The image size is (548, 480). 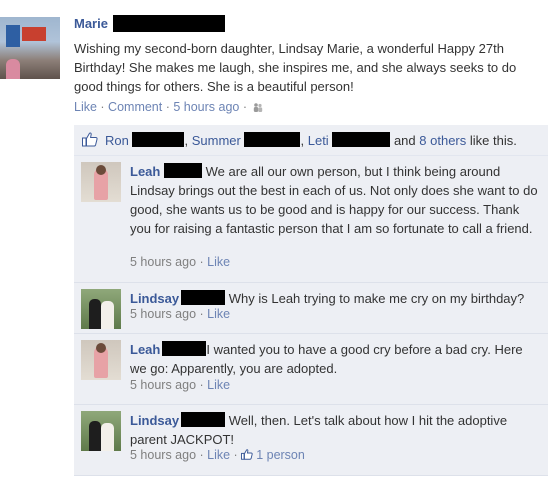 I want to click on likes-suffix: like this., so click(x=493, y=140).